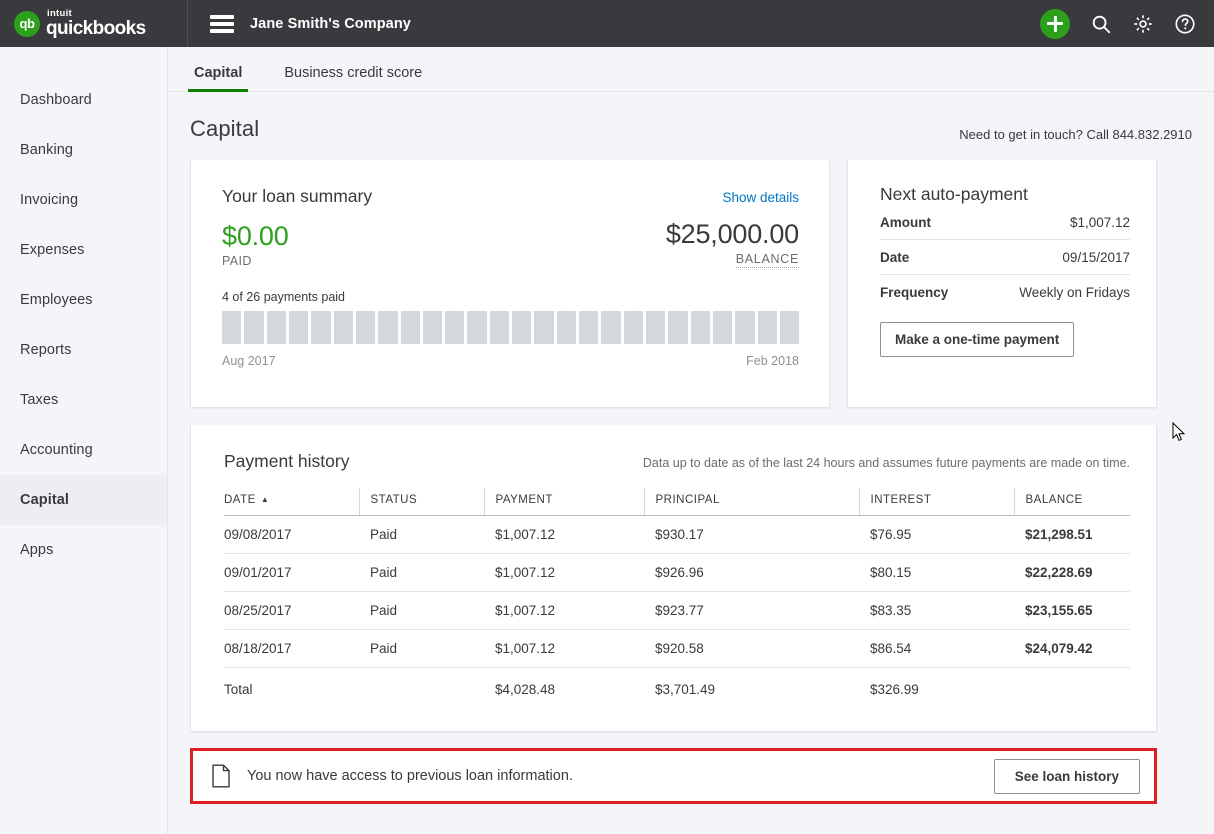 The height and width of the screenshot is (834, 1214). Describe the element at coordinates (1066, 776) in the screenshot. I see `see-loan-history-button: See loan history` at that location.